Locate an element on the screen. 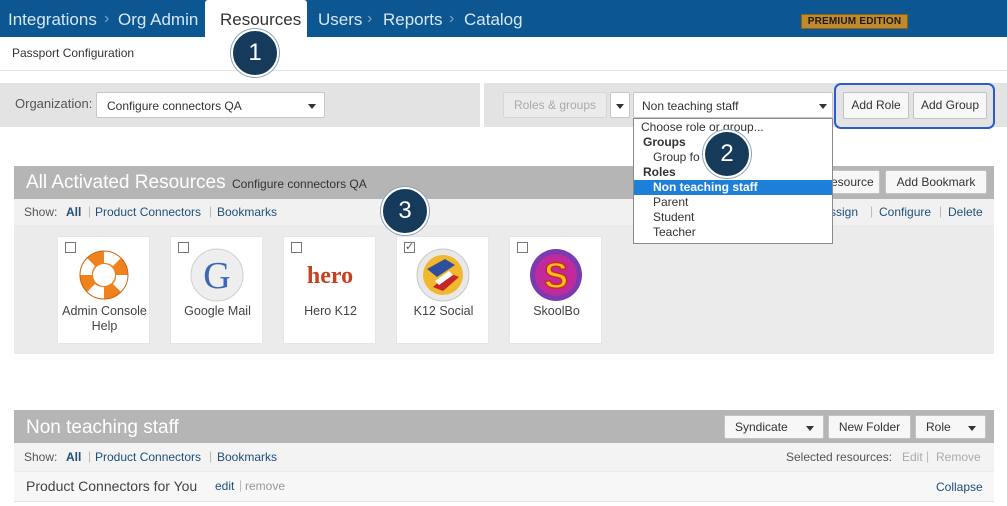  organization-select: Configure connectors QA is located at coordinates (210, 105).